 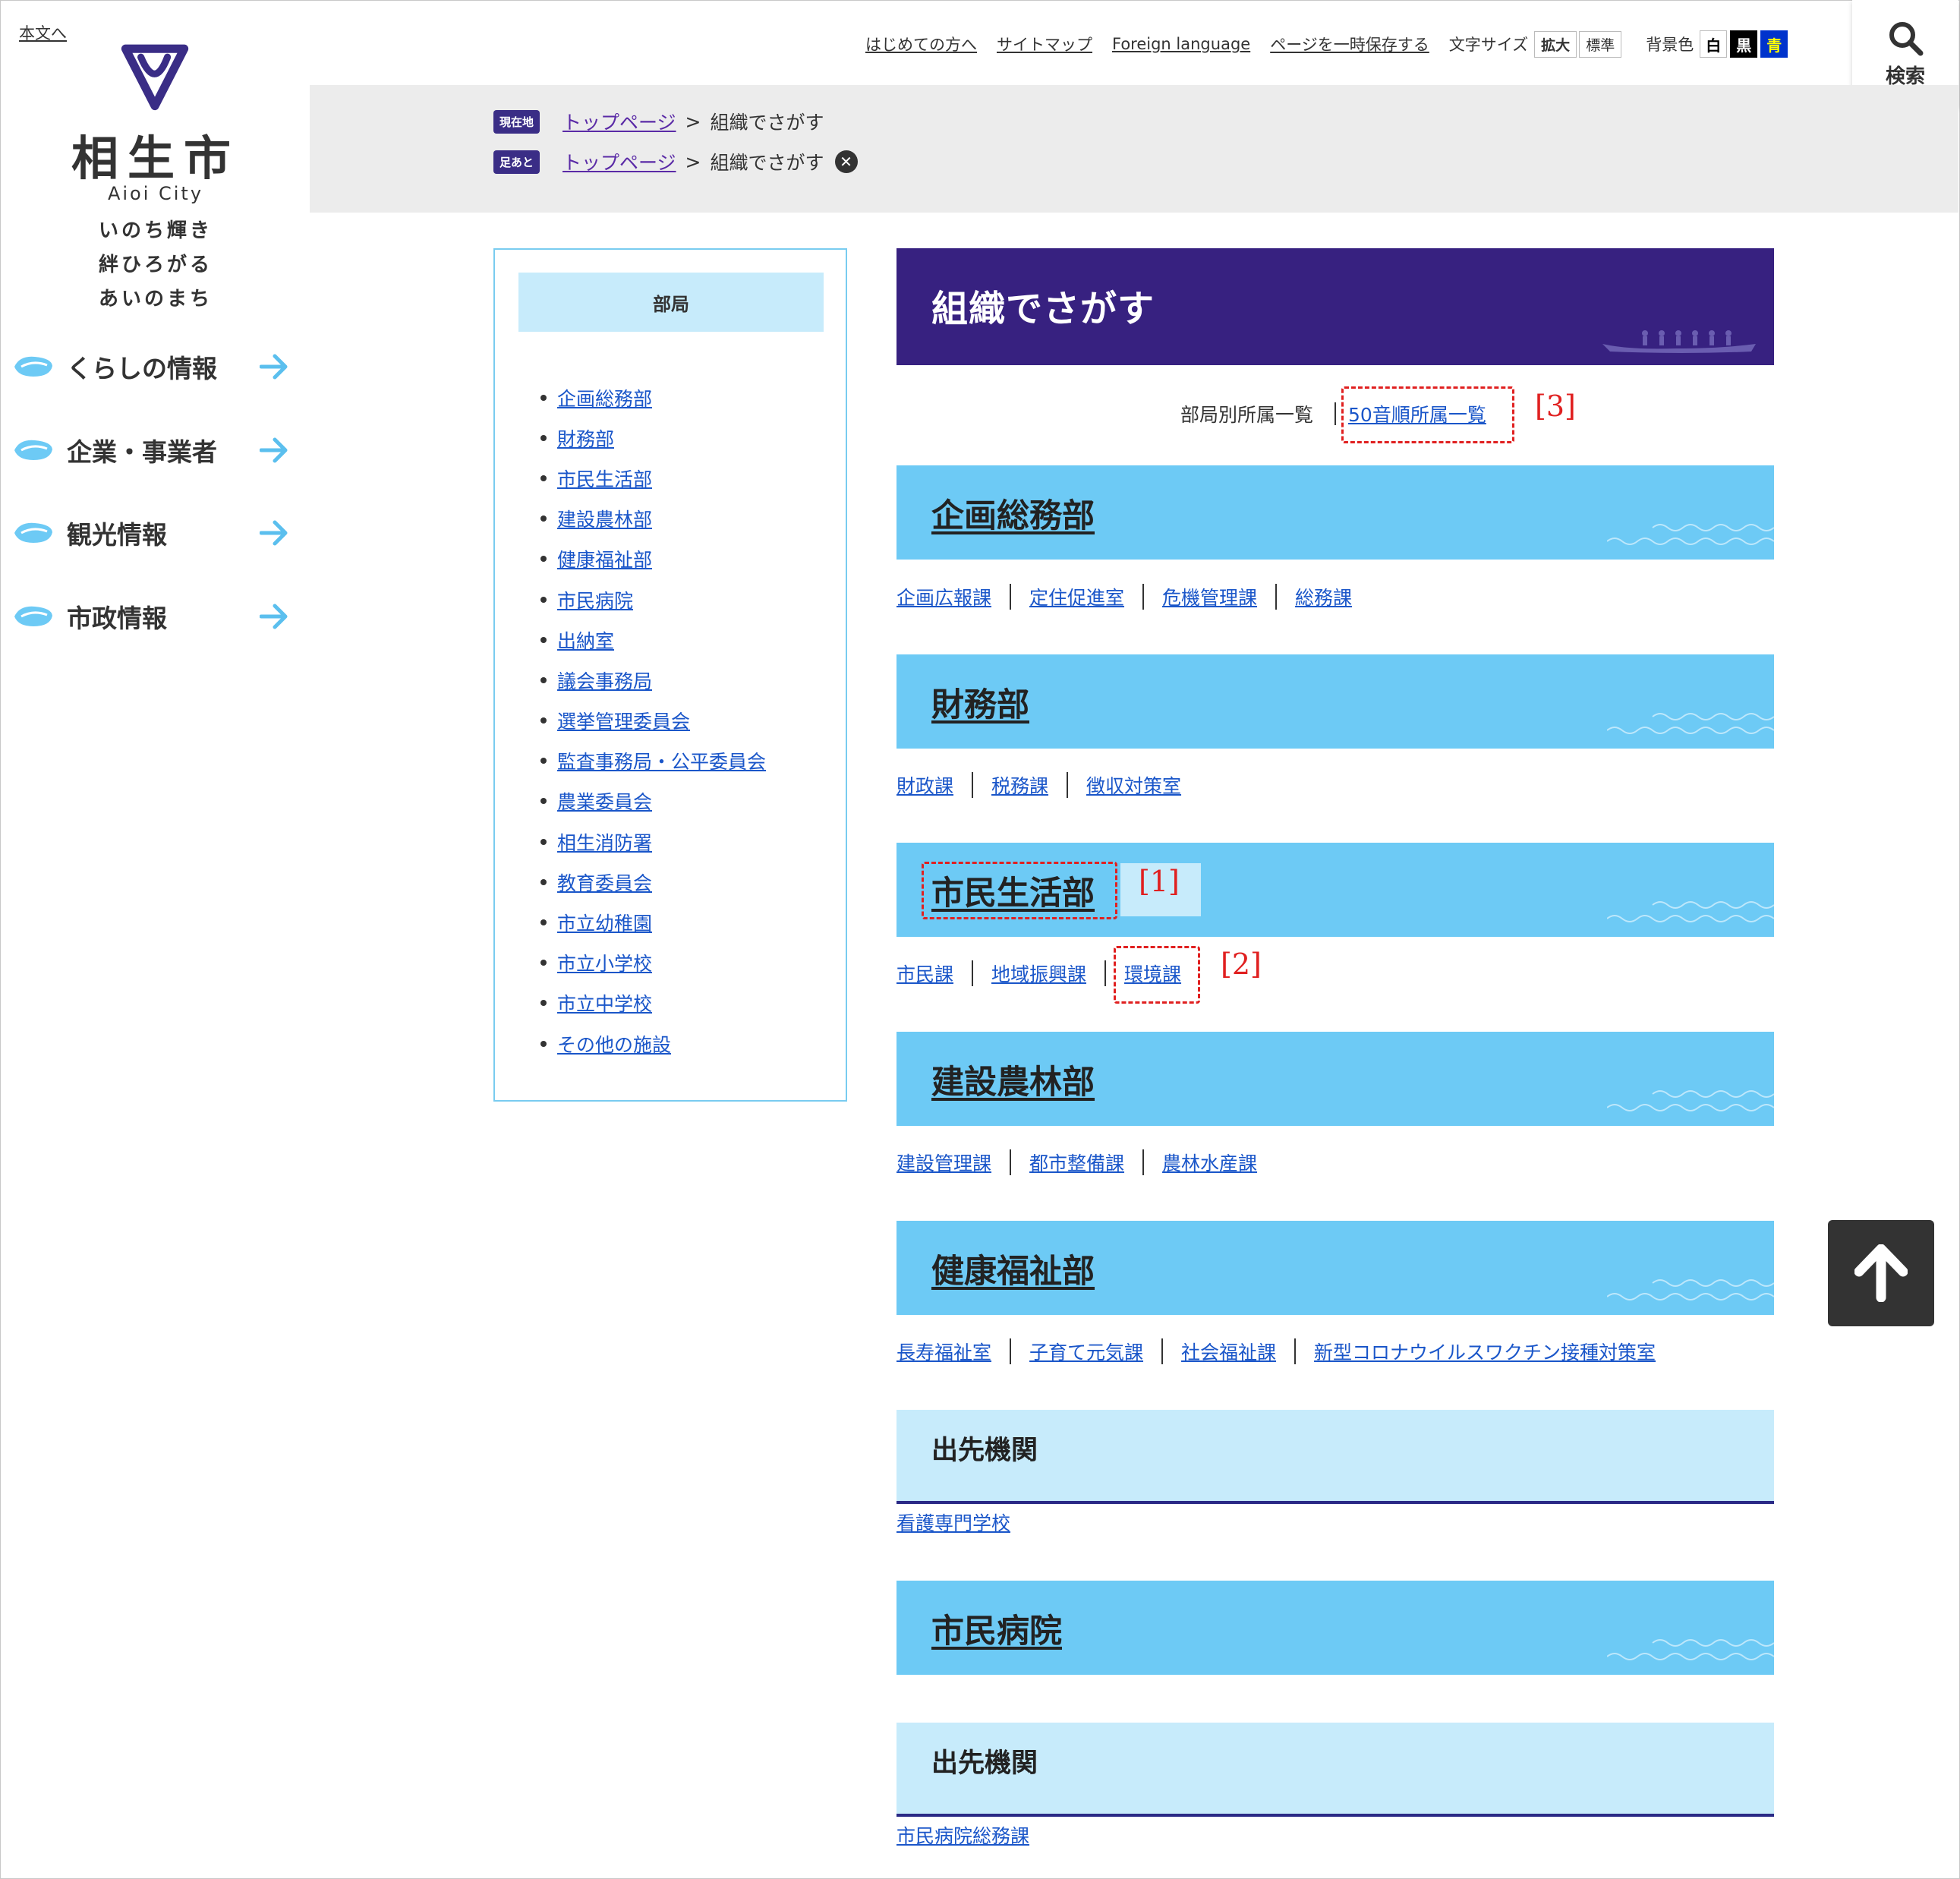 What do you see at coordinates (604, 801) in the screenshot?
I see `side-menu-link: 農業委員会` at bounding box center [604, 801].